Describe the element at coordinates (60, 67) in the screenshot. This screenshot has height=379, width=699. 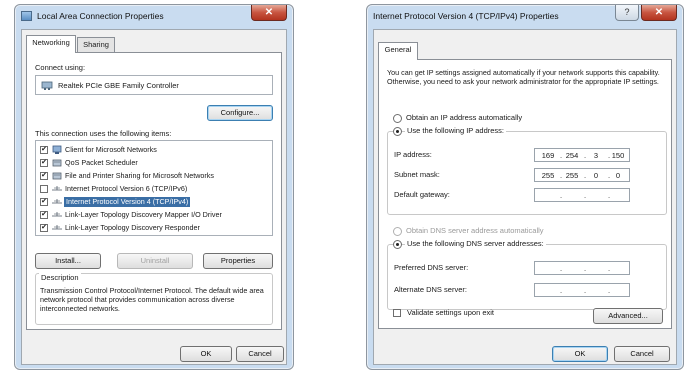
I see `connect-using-label: Connect using:` at that location.